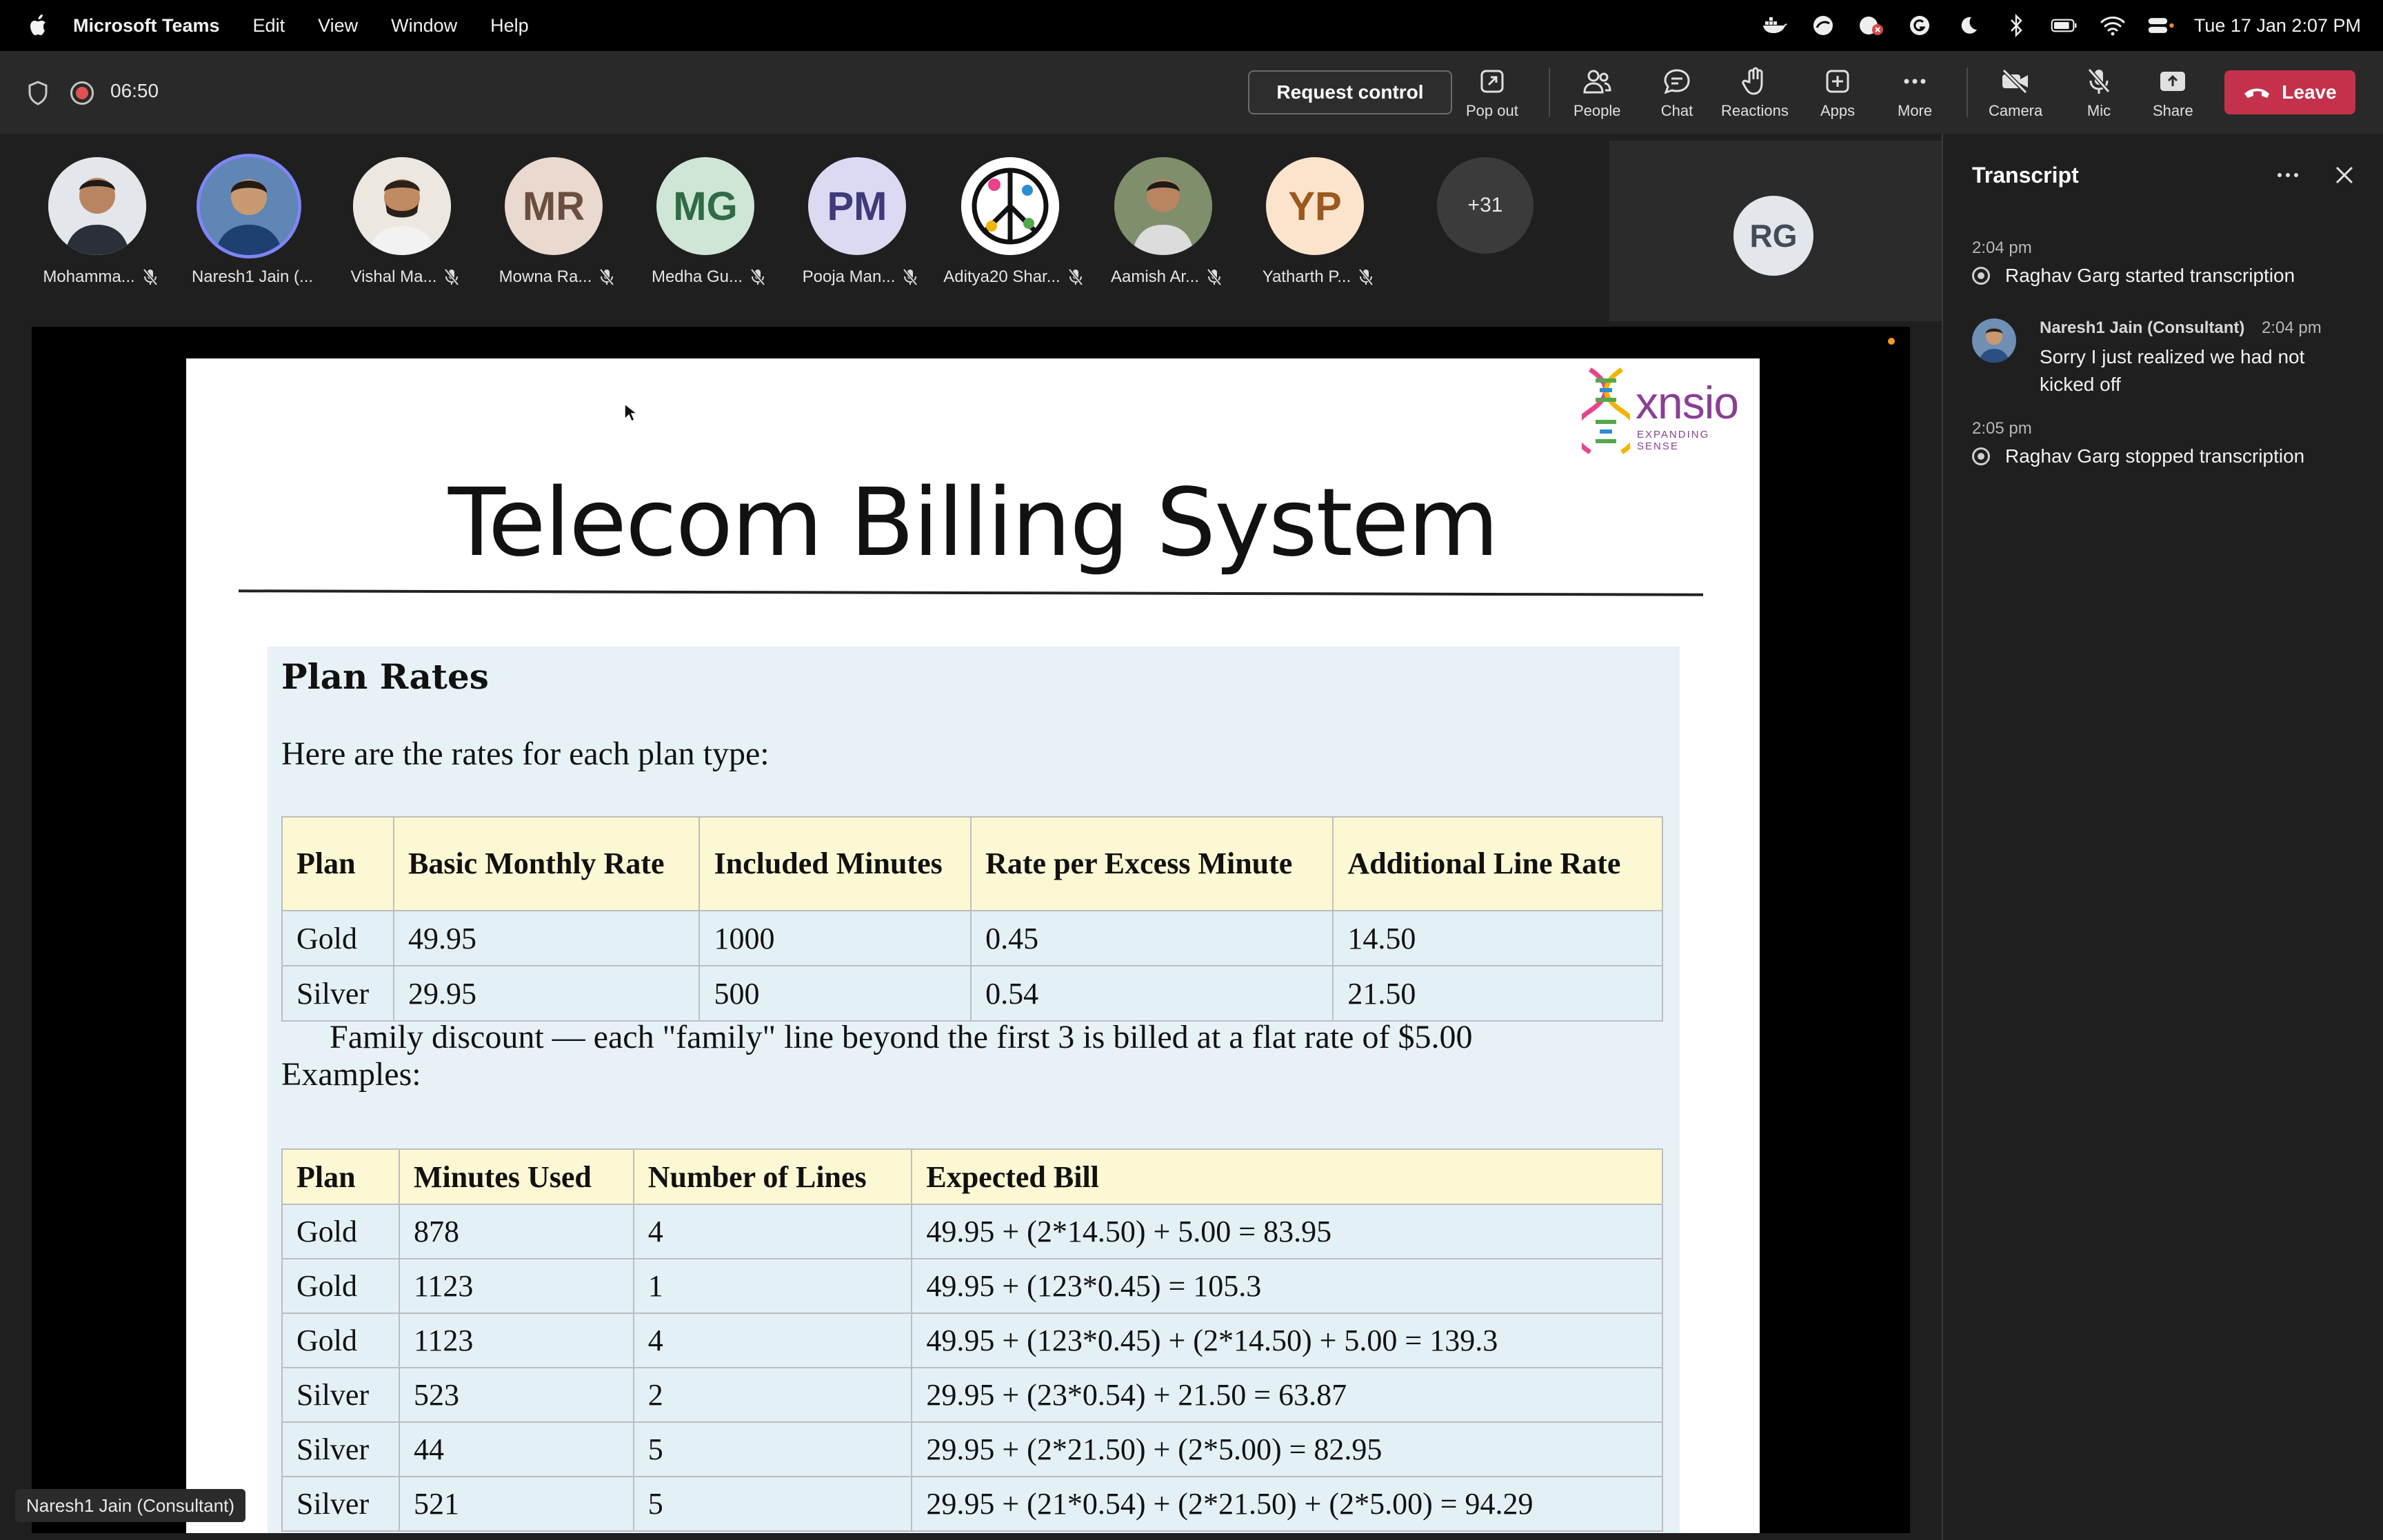  I want to click on video-off-status-icon, so click(1871, 26).